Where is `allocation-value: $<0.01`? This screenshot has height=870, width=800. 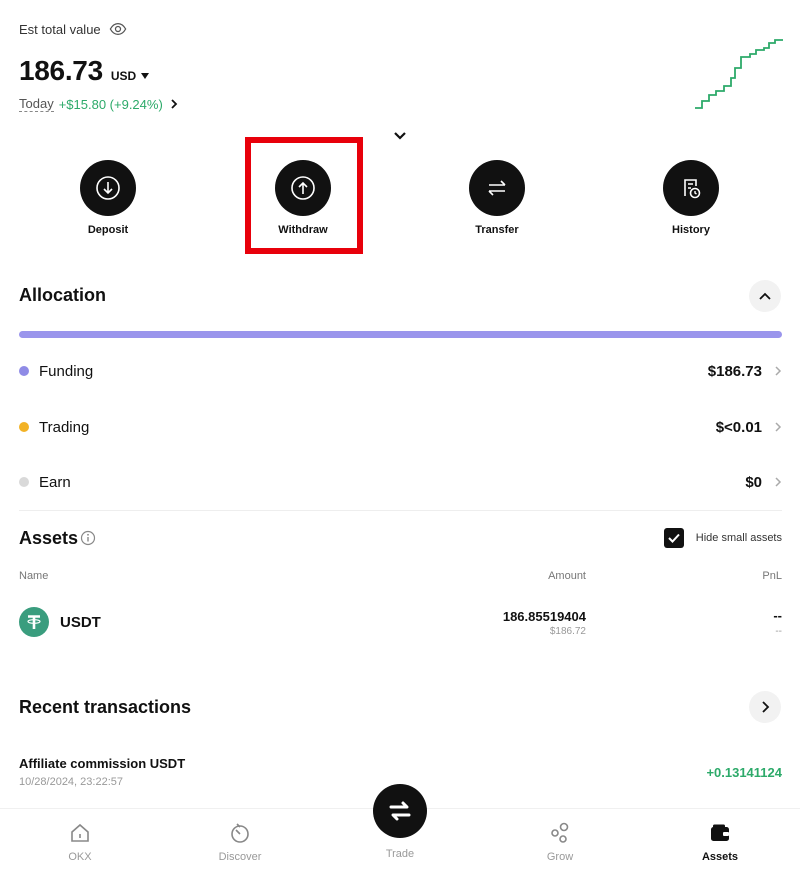 allocation-value: $<0.01 is located at coordinates (738, 427).